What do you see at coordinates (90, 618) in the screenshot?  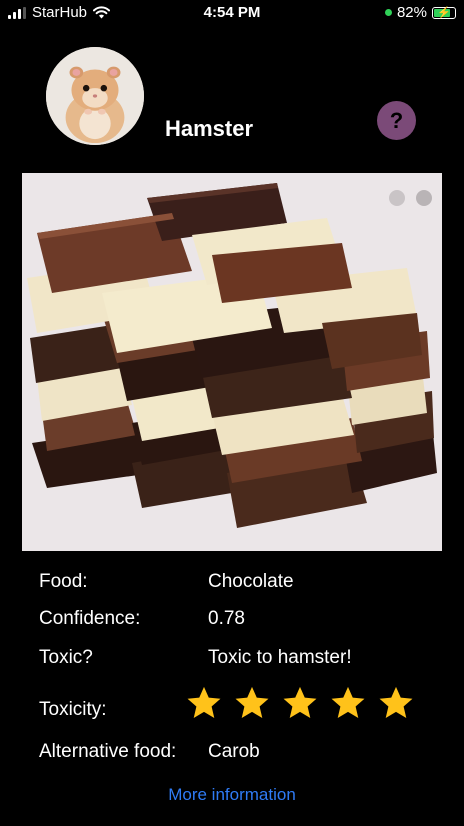 I see `confidence-label: Confidence:` at bounding box center [90, 618].